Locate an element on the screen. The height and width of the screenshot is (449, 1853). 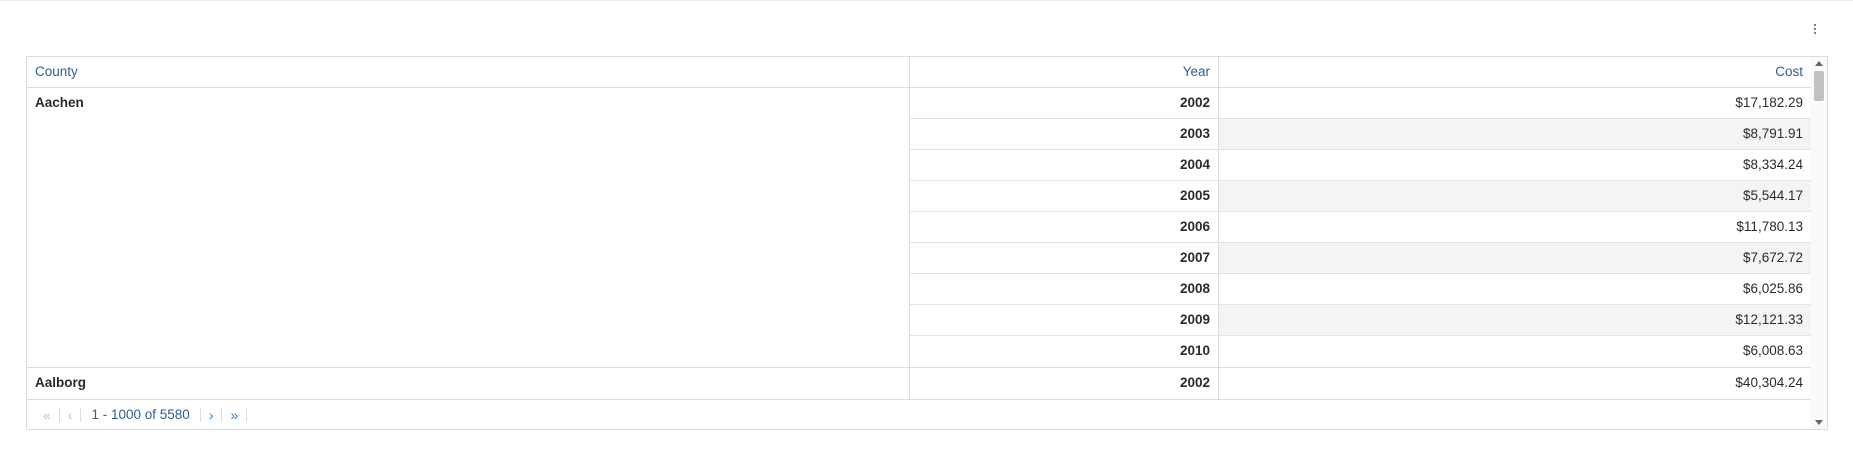
cost-cell: $40,304.24 is located at coordinates (1515, 383).